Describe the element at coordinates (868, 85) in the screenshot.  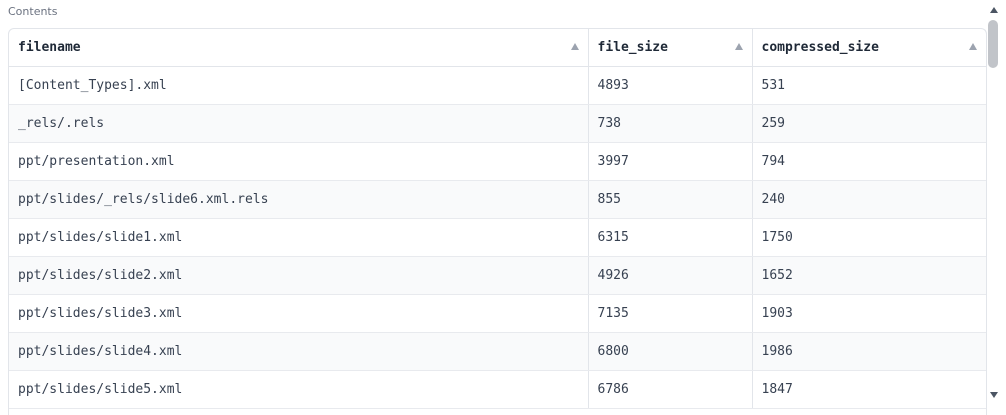
I see `cell-compressed-size: 531` at that location.